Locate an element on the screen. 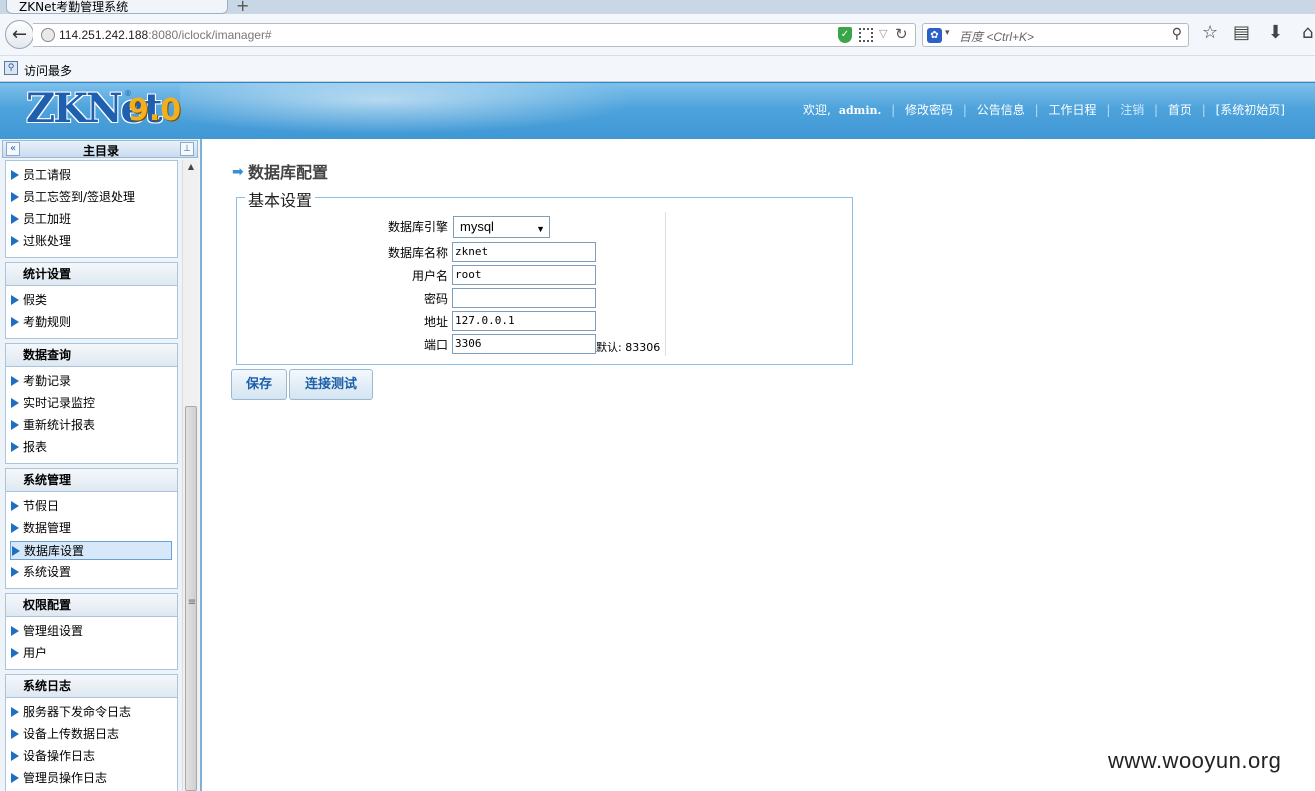  db-name-label: 数据库名称 is located at coordinates (417, 253).